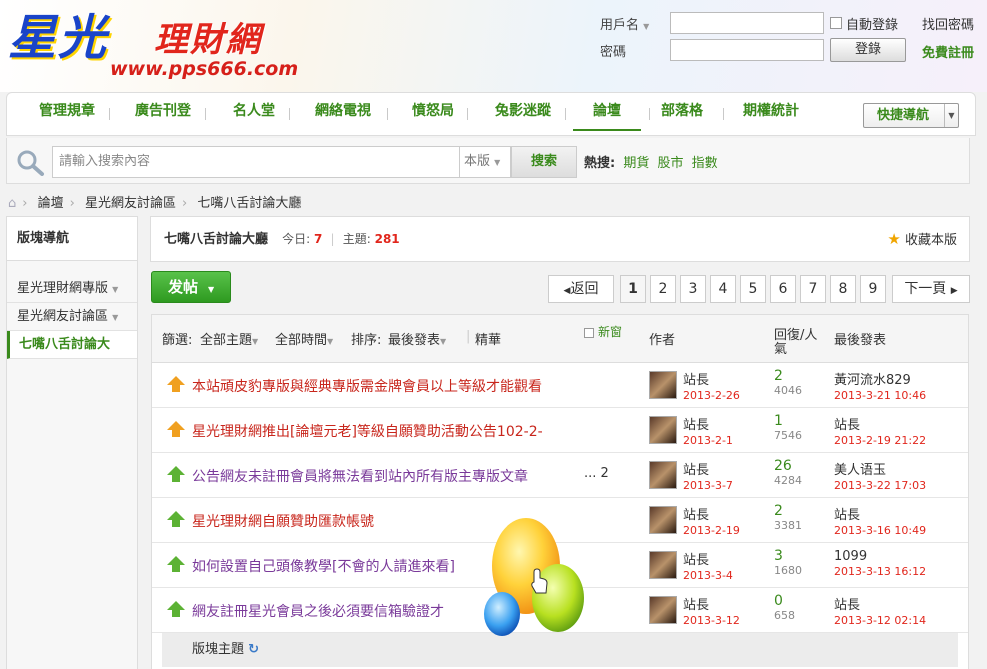 The height and width of the screenshot is (669, 987). I want to click on thread-last-post: 站長 2013-3-16 10:49, so click(880, 520).